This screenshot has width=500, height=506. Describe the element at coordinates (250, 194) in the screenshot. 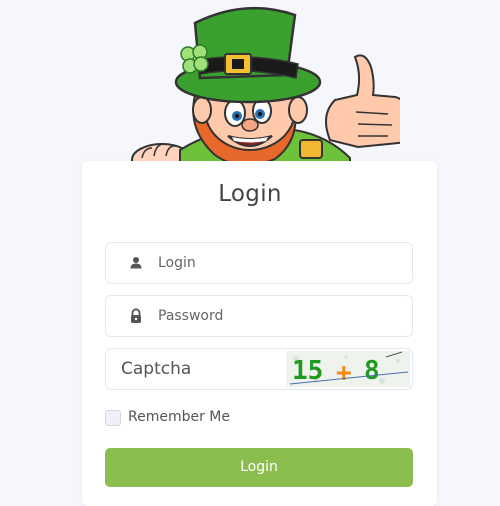

I see `login-title: Login` at that location.